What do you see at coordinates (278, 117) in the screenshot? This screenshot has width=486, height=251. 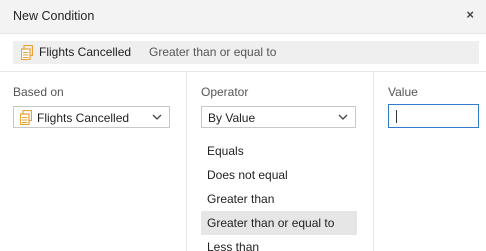 I see `operator-dropdown: By Value` at bounding box center [278, 117].